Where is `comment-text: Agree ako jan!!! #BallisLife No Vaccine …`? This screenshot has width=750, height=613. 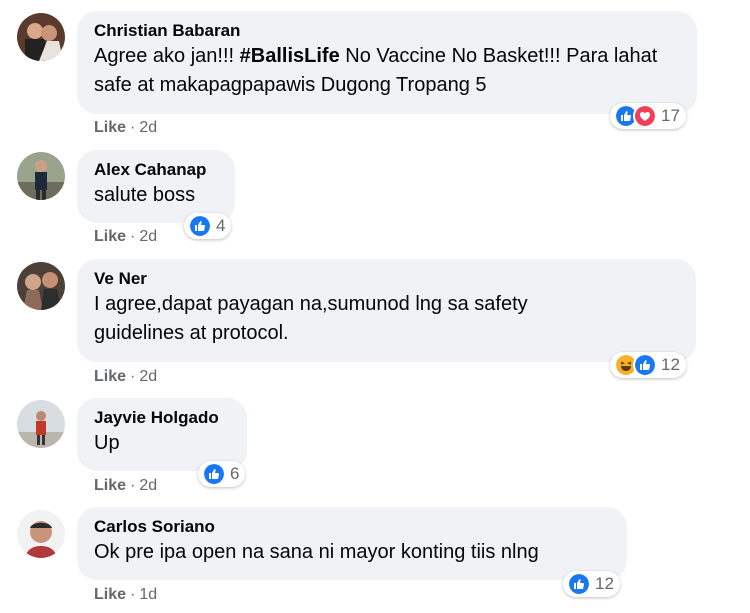 comment-text: Agree ako jan!!! #BallisLife No Vaccine … is located at coordinates (387, 71).